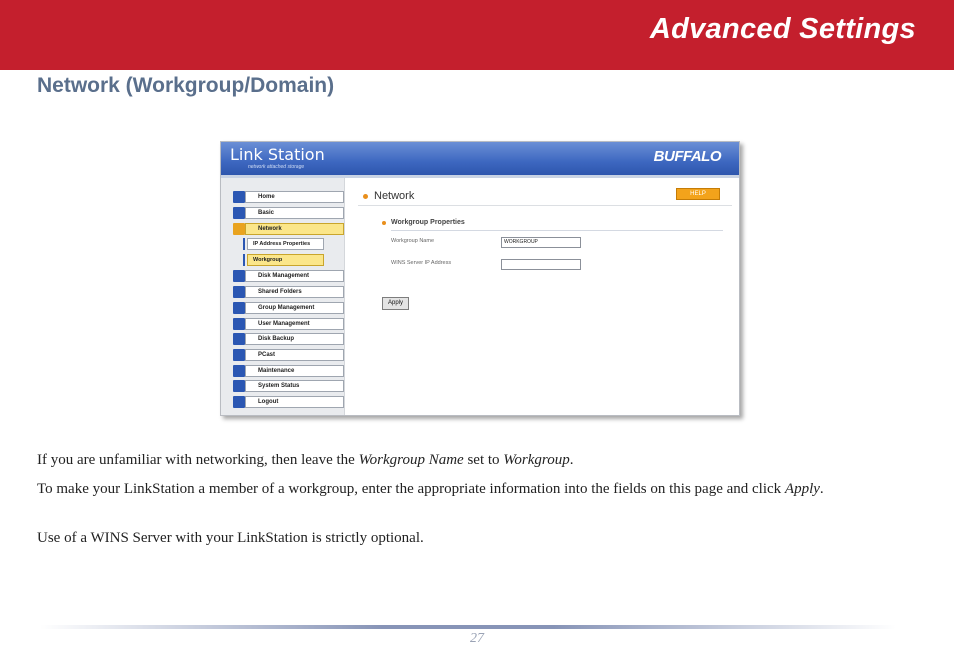 The image size is (954, 661). Describe the element at coordinates (294, 308) in the screenshot. I see `nav-label: Group Management` at that location.